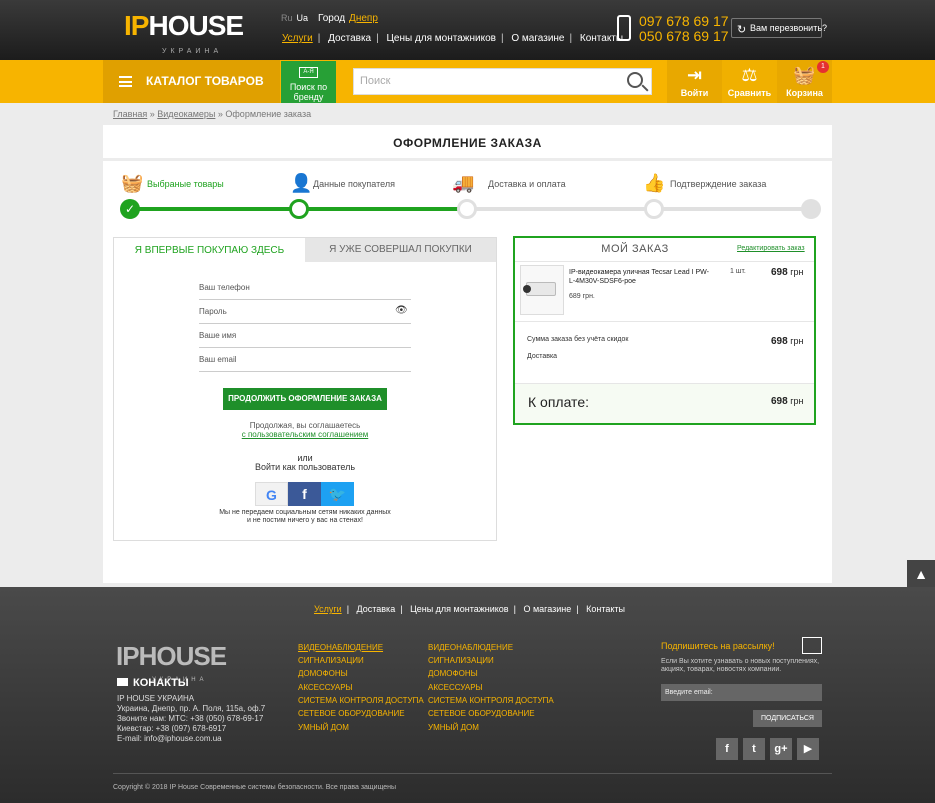 The height and width of the screenshot is (803, 935). What do you see at coordinates (718, 646) in the screenshot?
I see `subscribe-title: Подпишитесь на рассылку!` at bounding box center [718, 646].